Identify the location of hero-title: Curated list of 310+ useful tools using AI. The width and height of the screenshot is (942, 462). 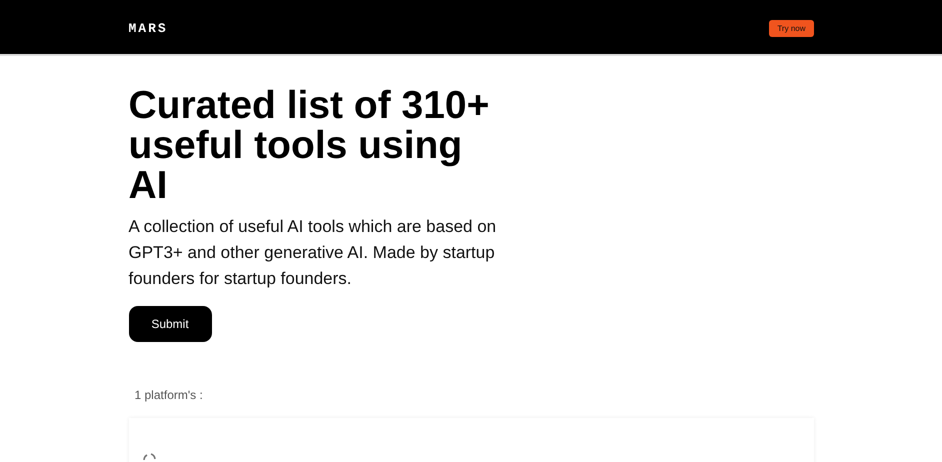
(309, 146).